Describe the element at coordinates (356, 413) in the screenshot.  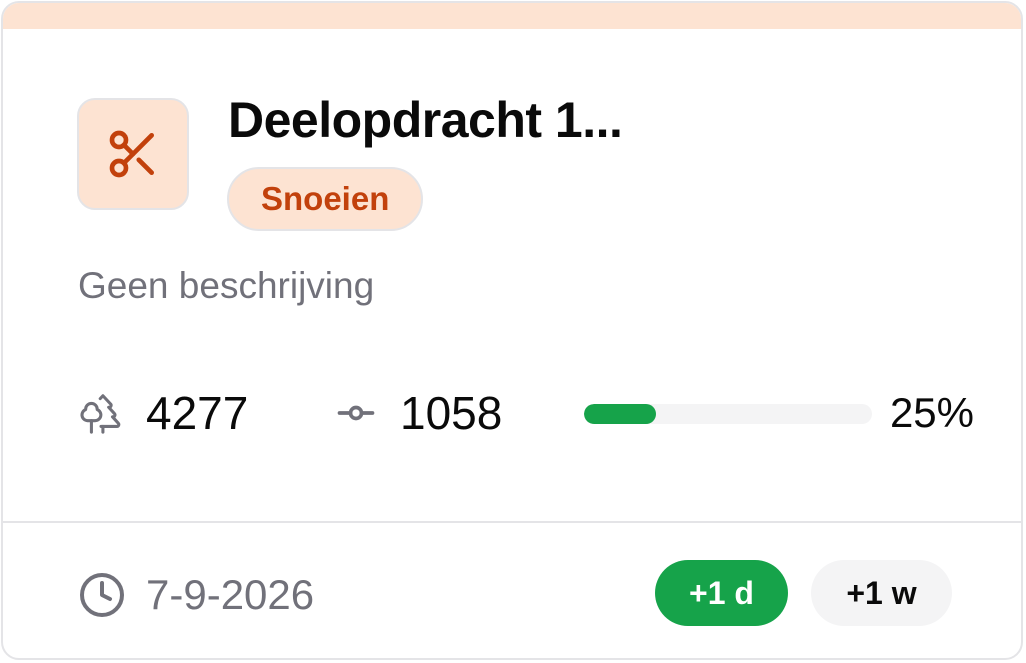
I see `commit-icon` at that location.